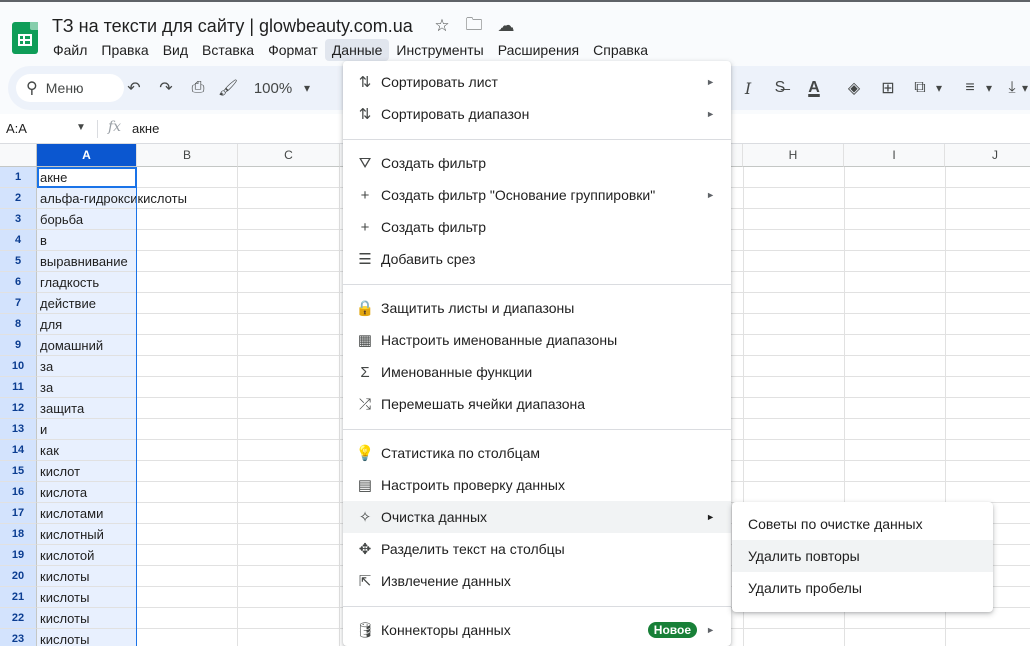 The image size is (1030, 646). What do you see at coordinates (18, 240) in the screenshot?
I see `row-header: 4` at bounding box center [18, 240].